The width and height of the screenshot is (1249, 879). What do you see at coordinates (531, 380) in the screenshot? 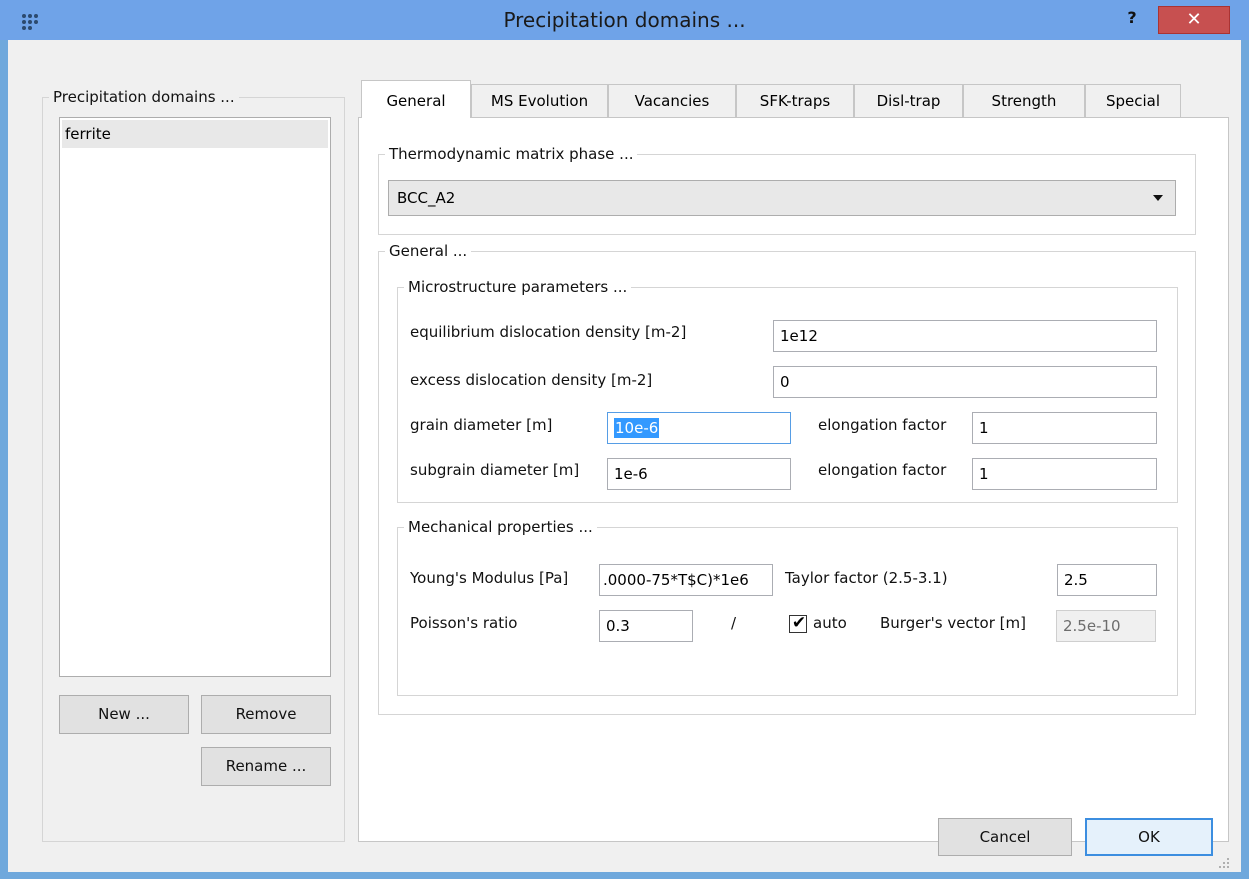
I see `excess-dislocation-label: excess dislocation density [m-2]` at bounding box center [531, 380].